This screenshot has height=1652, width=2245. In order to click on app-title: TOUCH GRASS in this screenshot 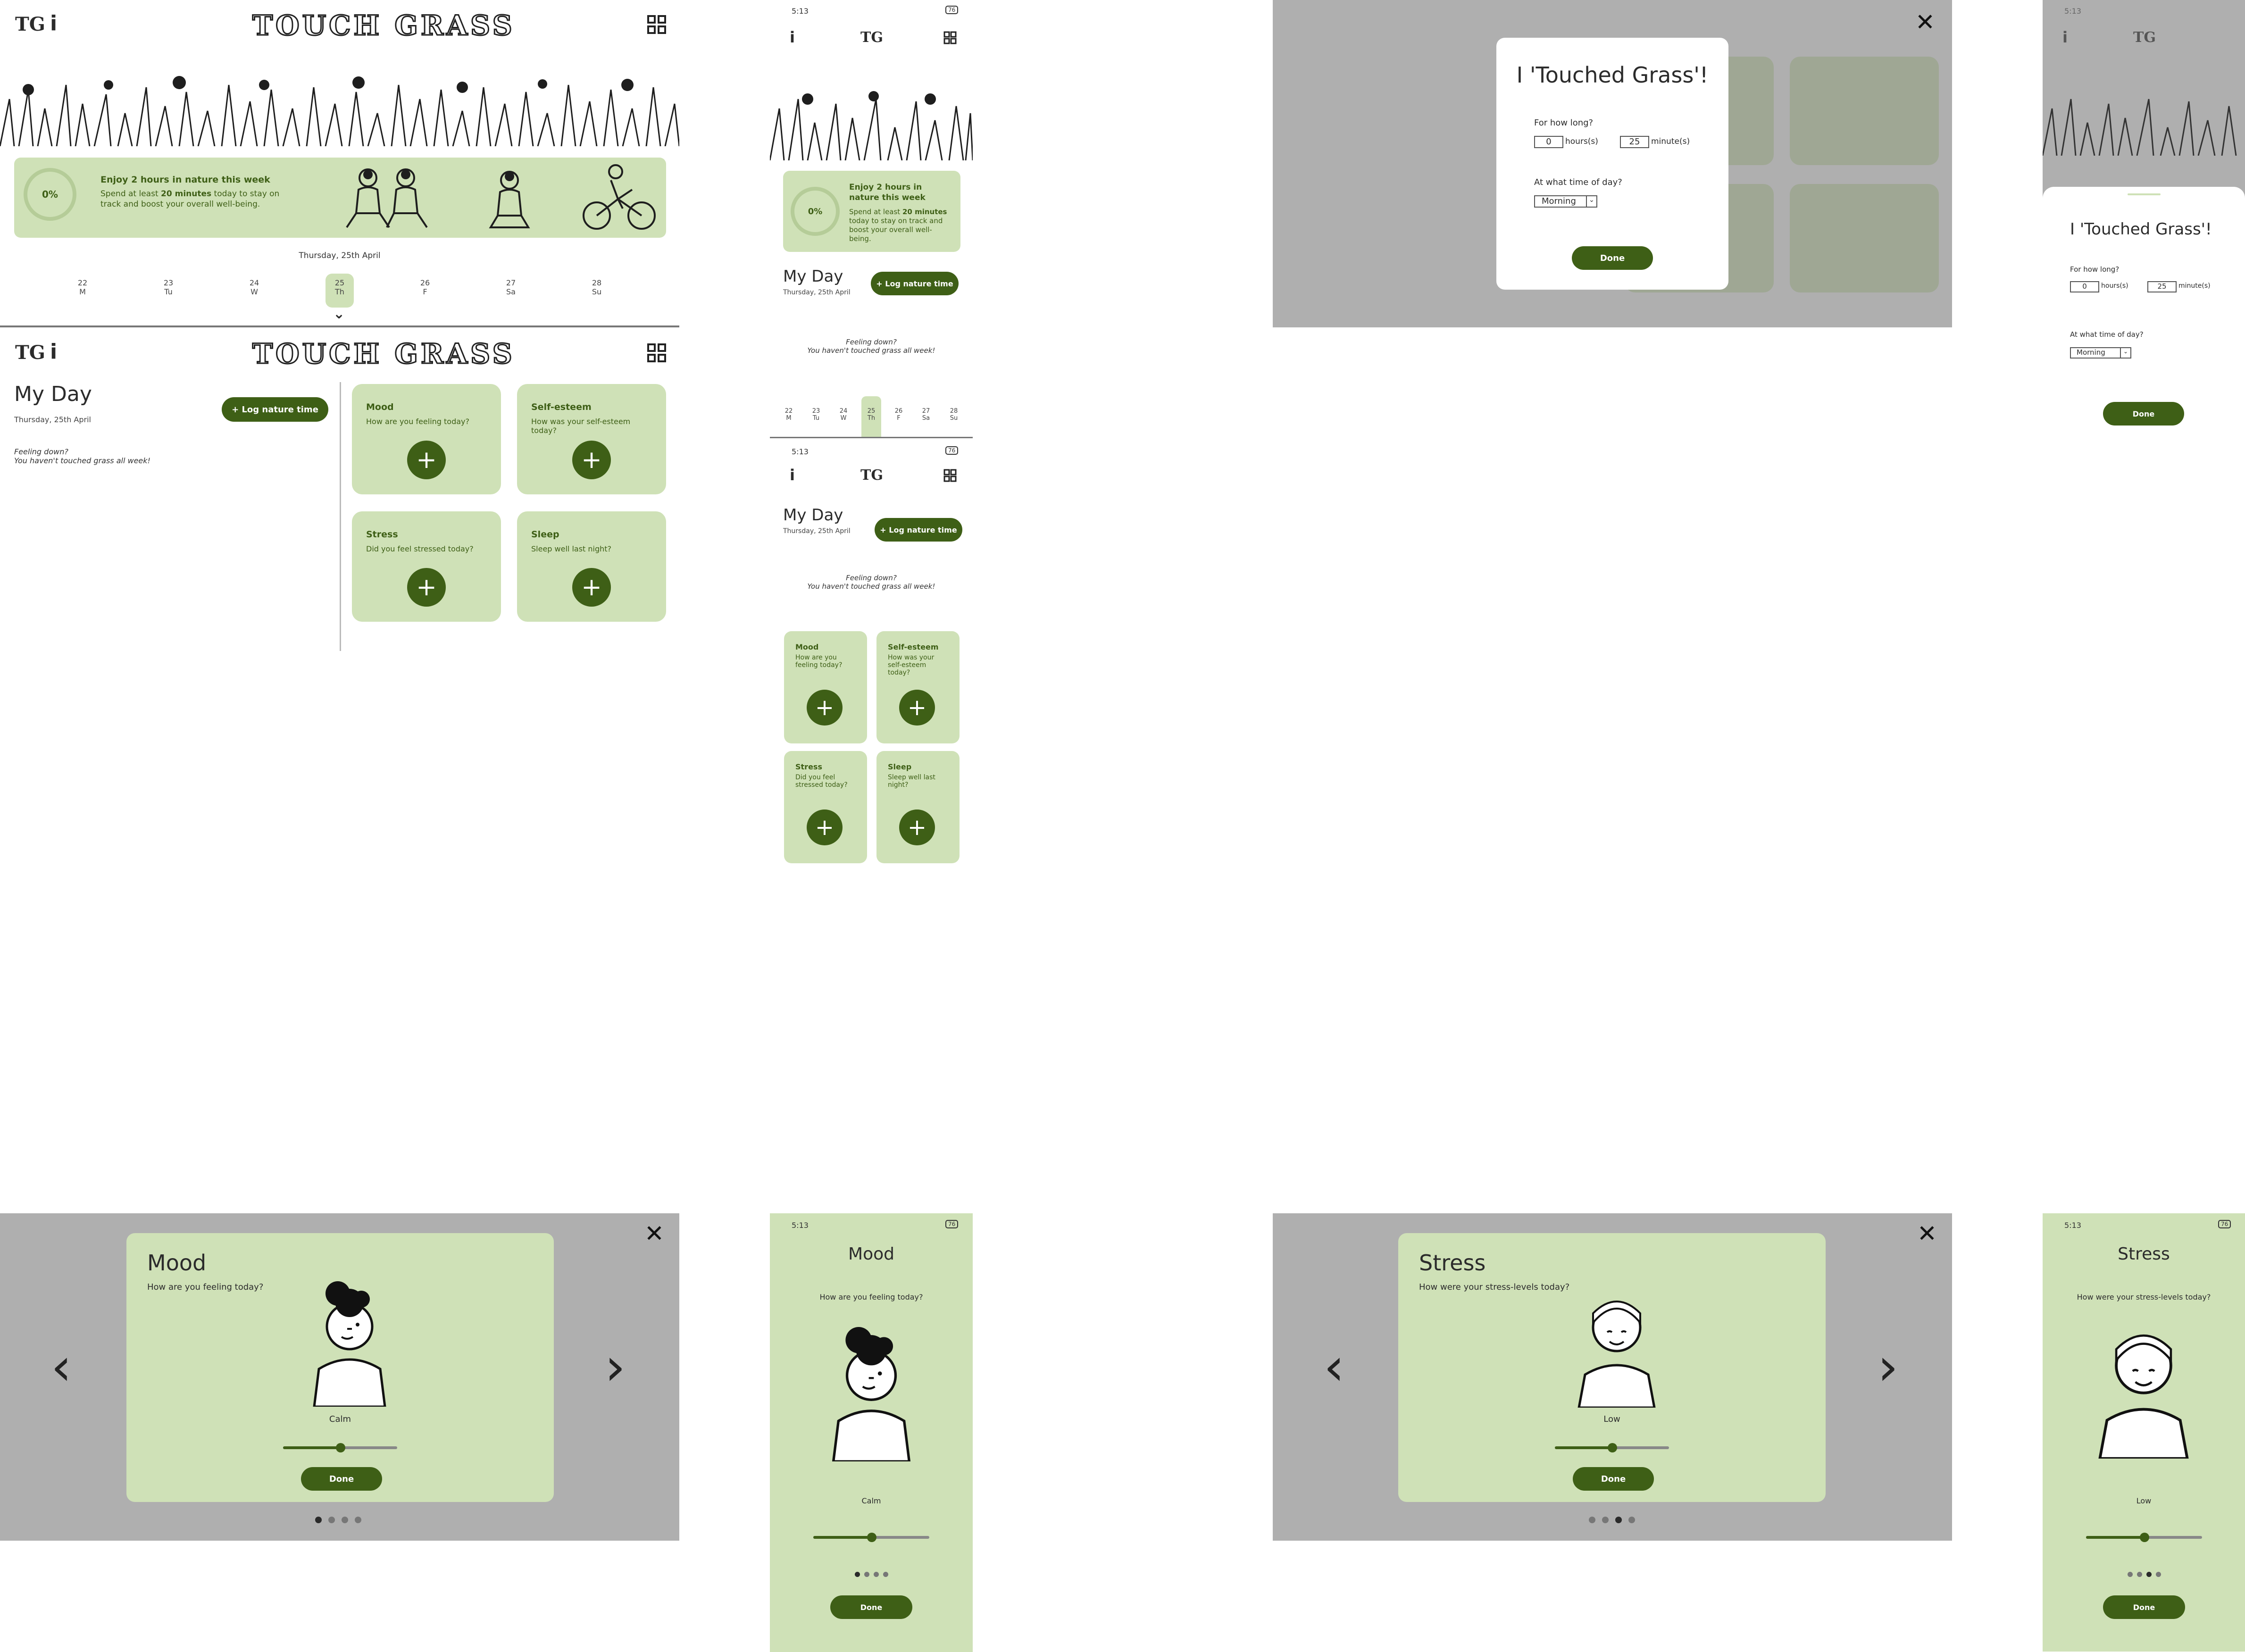, I will do `click(383, 25)`.